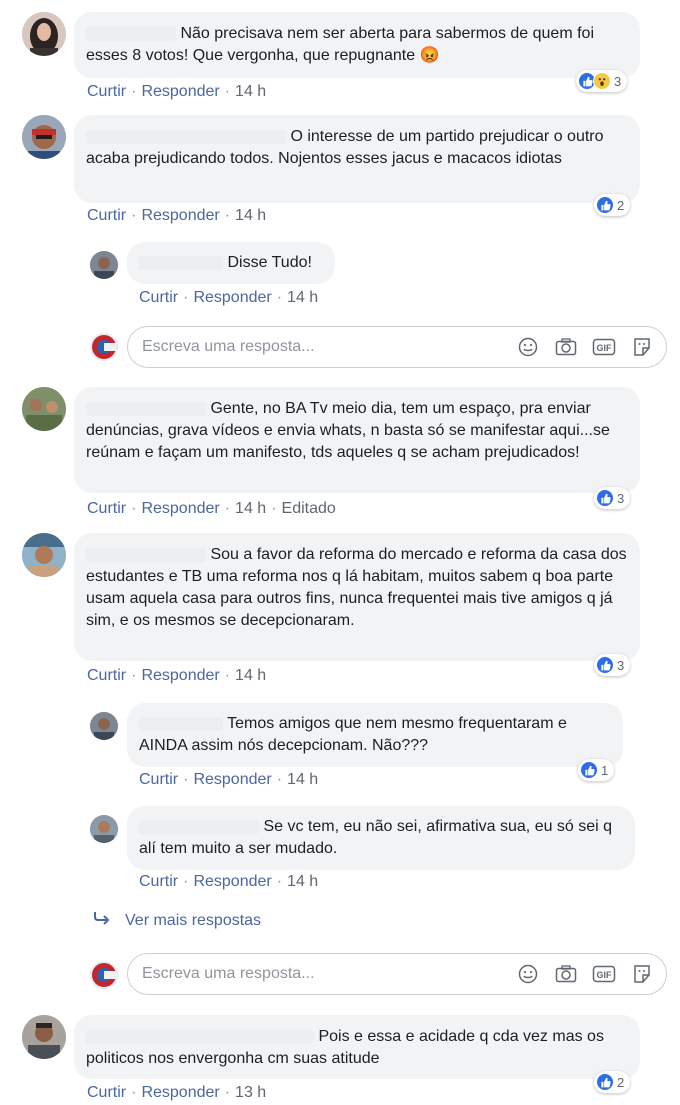 The width and height of the screenshot is (680, 1105). I want to click on reply-tools: GIF, so click(591, 974).